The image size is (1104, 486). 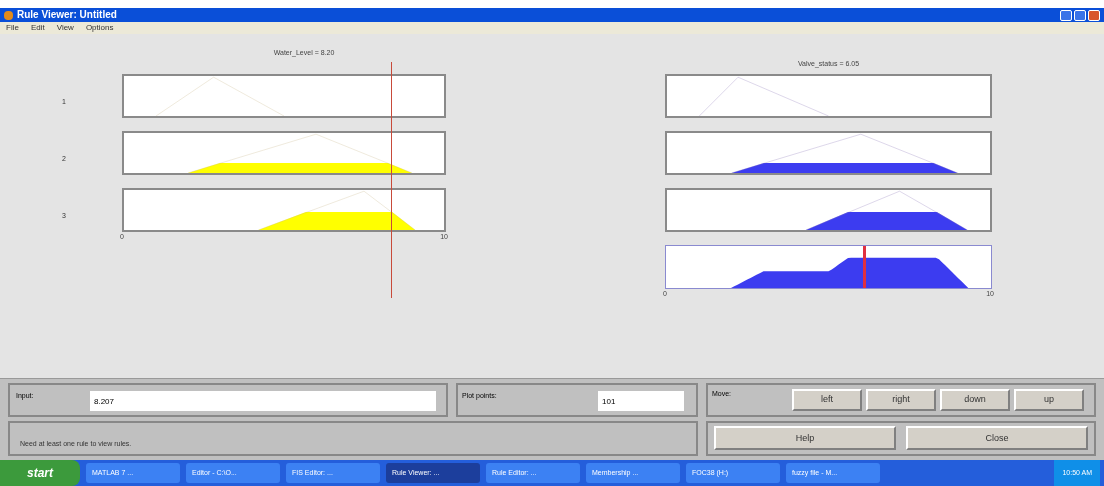 I want to click on push-button: Close, so click(x=997, y=438).